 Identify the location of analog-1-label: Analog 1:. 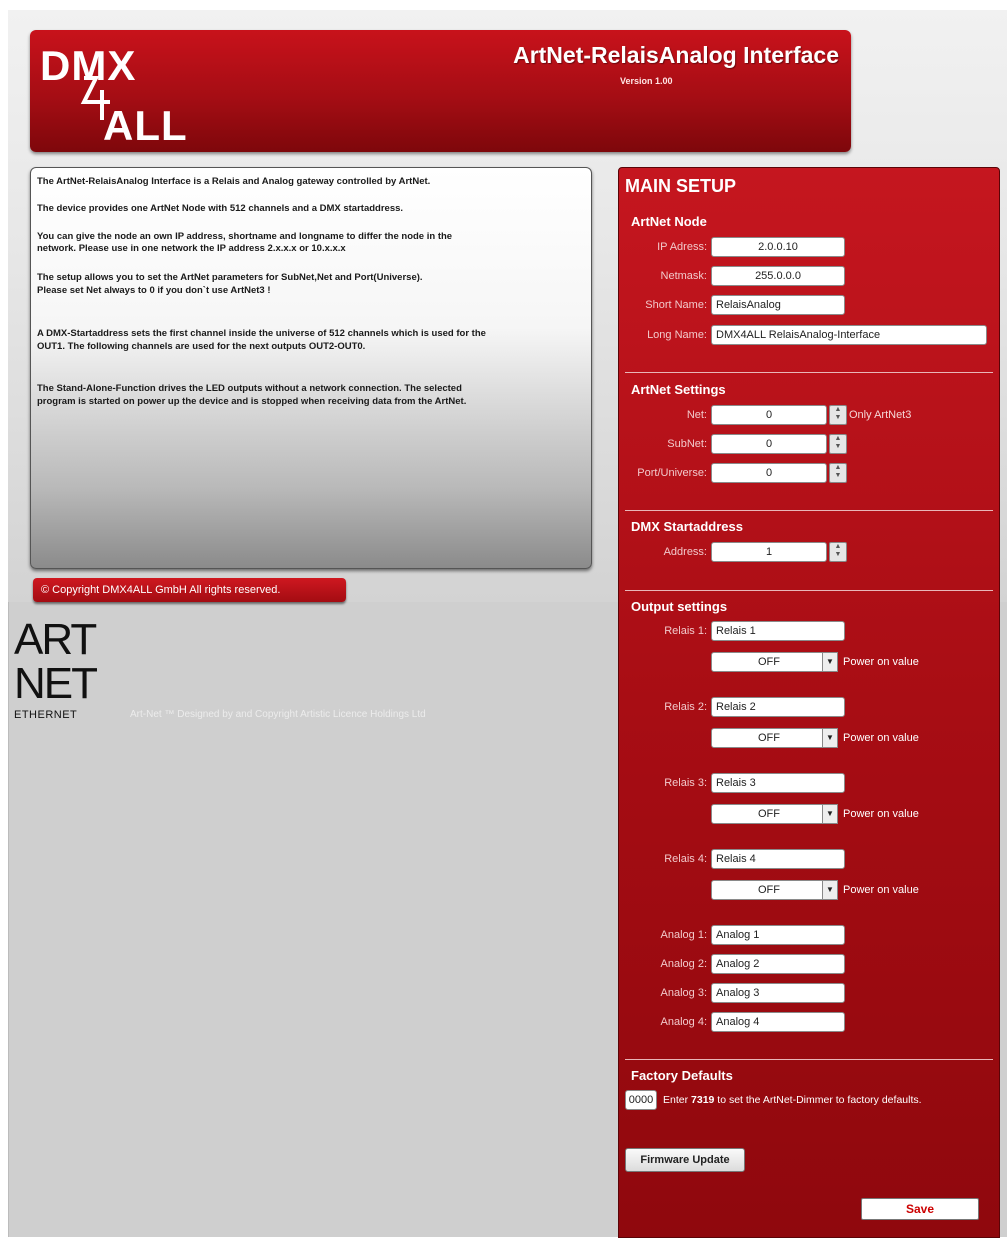
(683, 935).